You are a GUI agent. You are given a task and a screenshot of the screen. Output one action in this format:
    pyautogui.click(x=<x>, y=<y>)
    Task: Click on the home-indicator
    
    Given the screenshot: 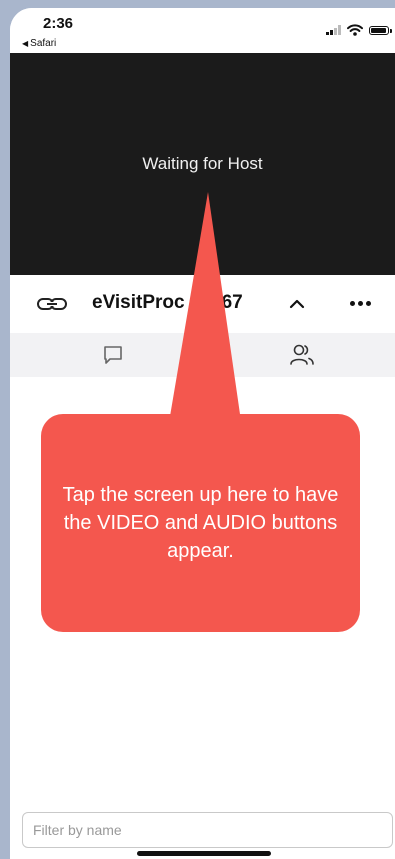 What is the action you would take?
    pyautogui.click(x=204, y=853)
    